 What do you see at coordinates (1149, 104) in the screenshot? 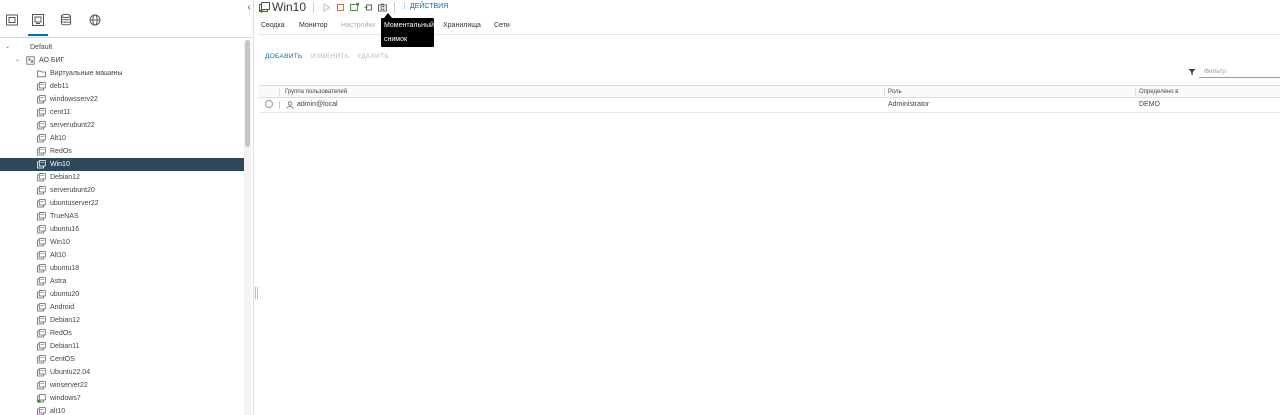
I see `cell-defined-in: DEMO` at bounding box center [1149, 104].